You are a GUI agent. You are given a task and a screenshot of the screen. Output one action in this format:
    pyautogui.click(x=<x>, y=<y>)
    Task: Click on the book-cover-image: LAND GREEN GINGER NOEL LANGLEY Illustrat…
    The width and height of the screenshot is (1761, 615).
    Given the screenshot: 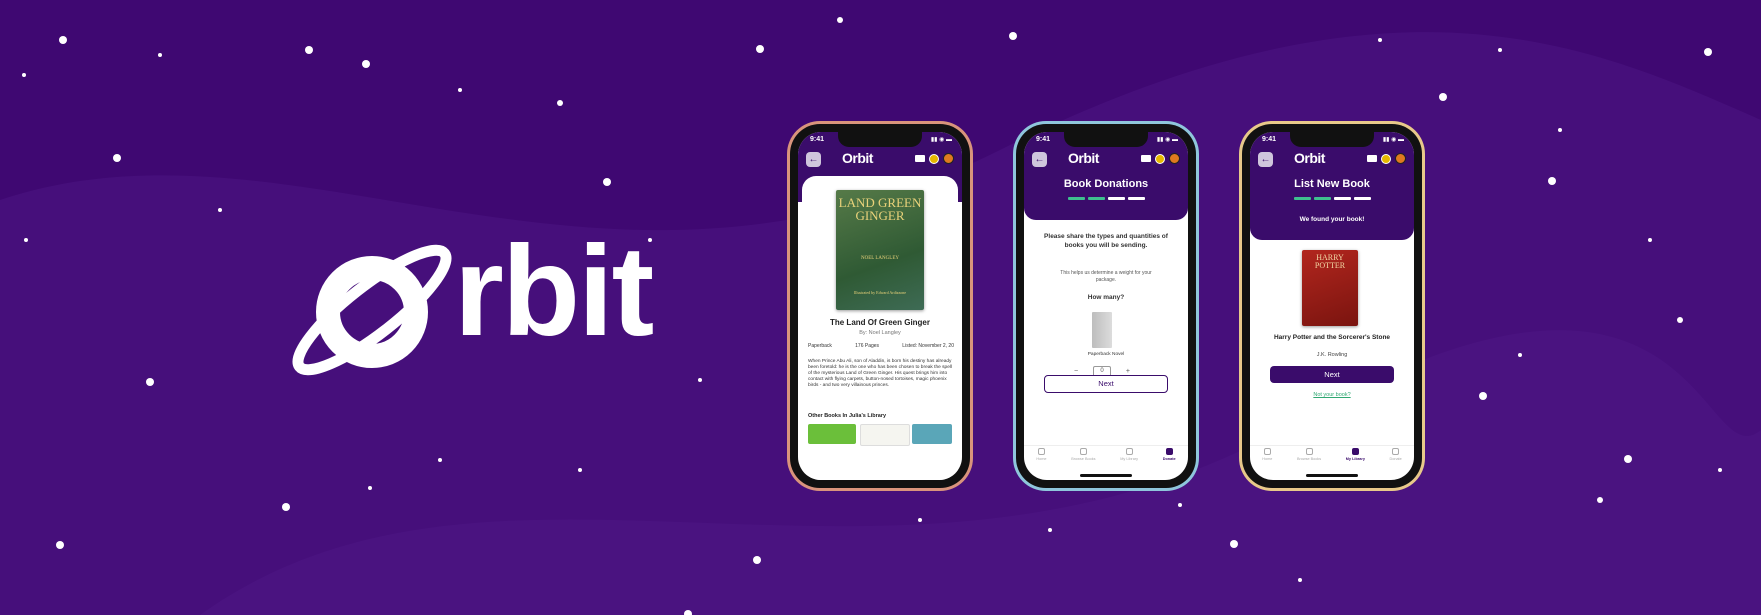 What is the action you would take?
    pyautogui.click(x=880, y=250)
    